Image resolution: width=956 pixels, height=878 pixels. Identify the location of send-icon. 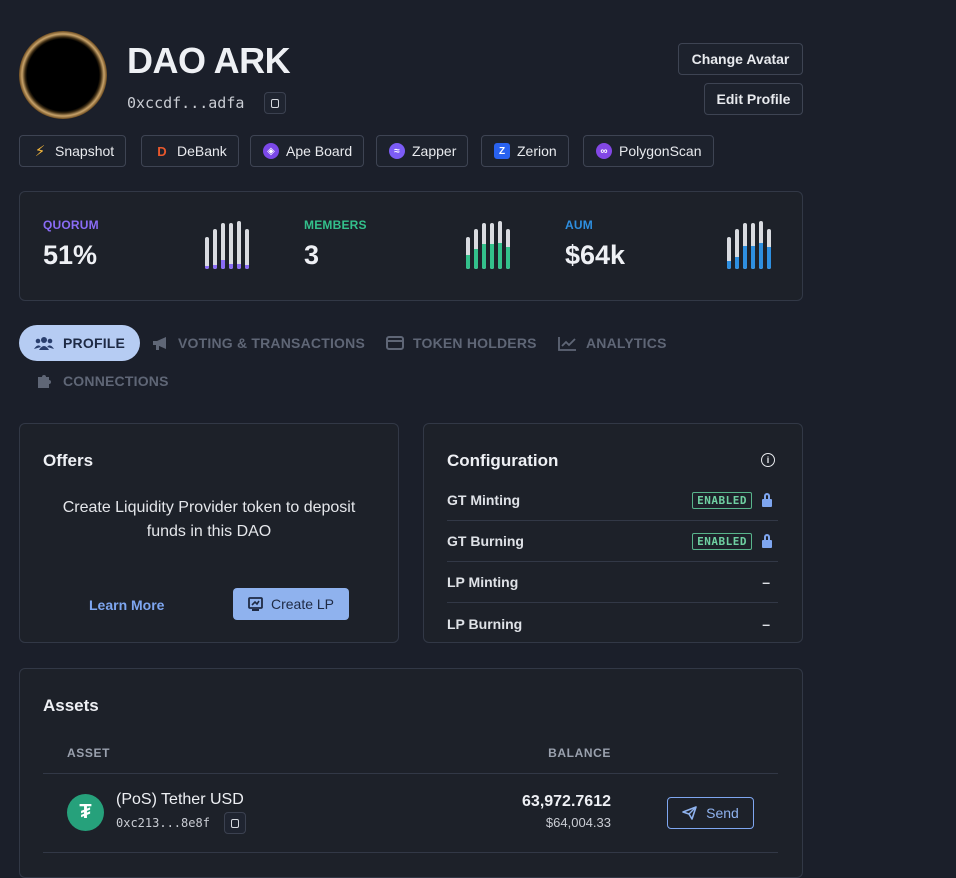
(689, 813).